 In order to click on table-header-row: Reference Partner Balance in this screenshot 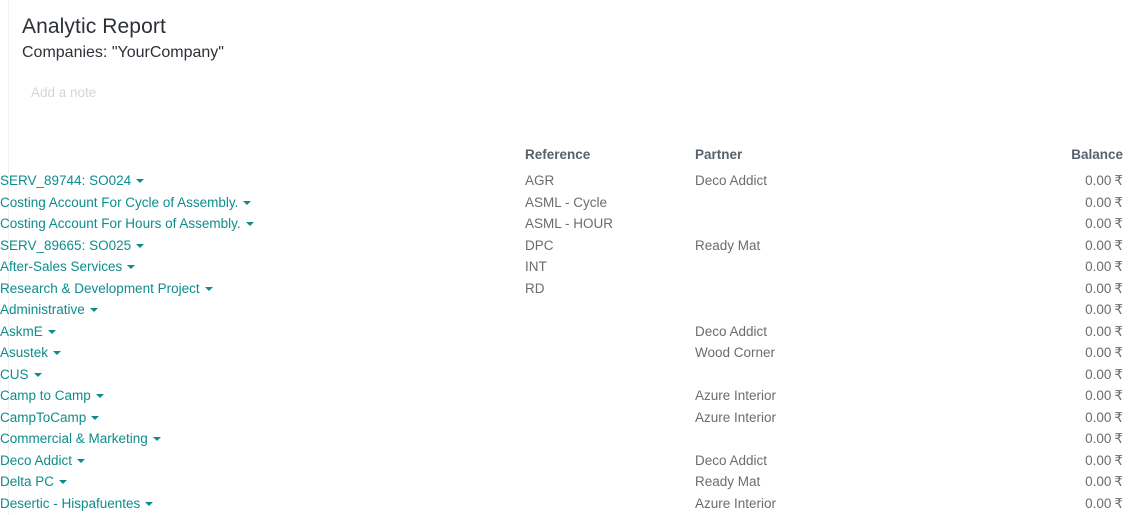, I will do `click(561, 157)`.